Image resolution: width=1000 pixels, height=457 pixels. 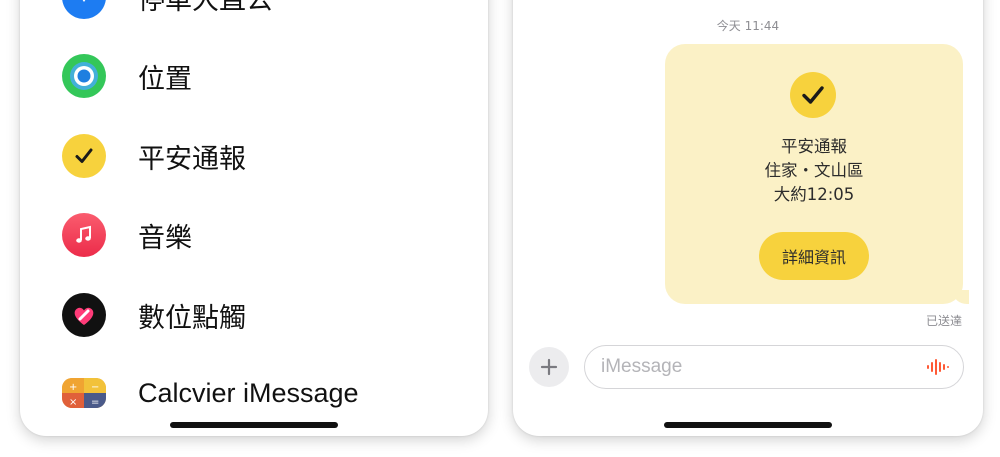 I want to click on plus-icon, so click(x=549, y=367).